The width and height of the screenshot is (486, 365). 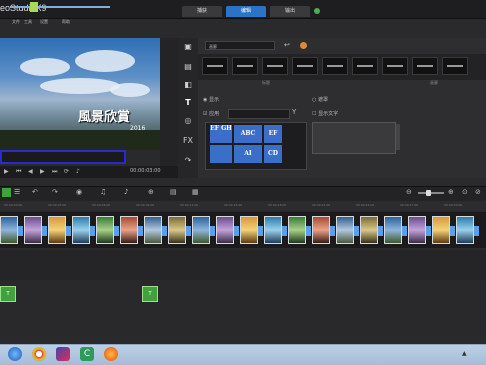 What do you see at coordinates (173, 192) in the screenshot?
I see `subtitle-icon: ▤` at bounding box center [173, 192].